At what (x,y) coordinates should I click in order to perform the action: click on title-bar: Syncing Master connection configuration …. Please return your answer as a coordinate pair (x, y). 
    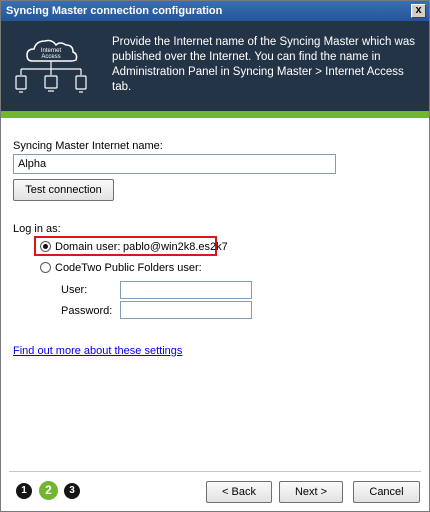
    Looking at the image, I should click on (215, 11).